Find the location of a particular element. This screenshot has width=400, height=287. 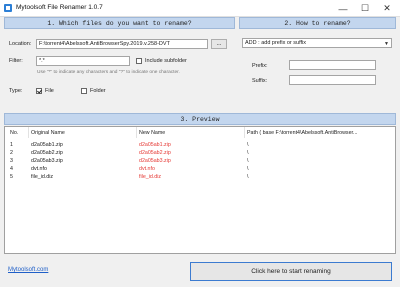

folder-type-label: Folder is located at coordinates (98, 91).